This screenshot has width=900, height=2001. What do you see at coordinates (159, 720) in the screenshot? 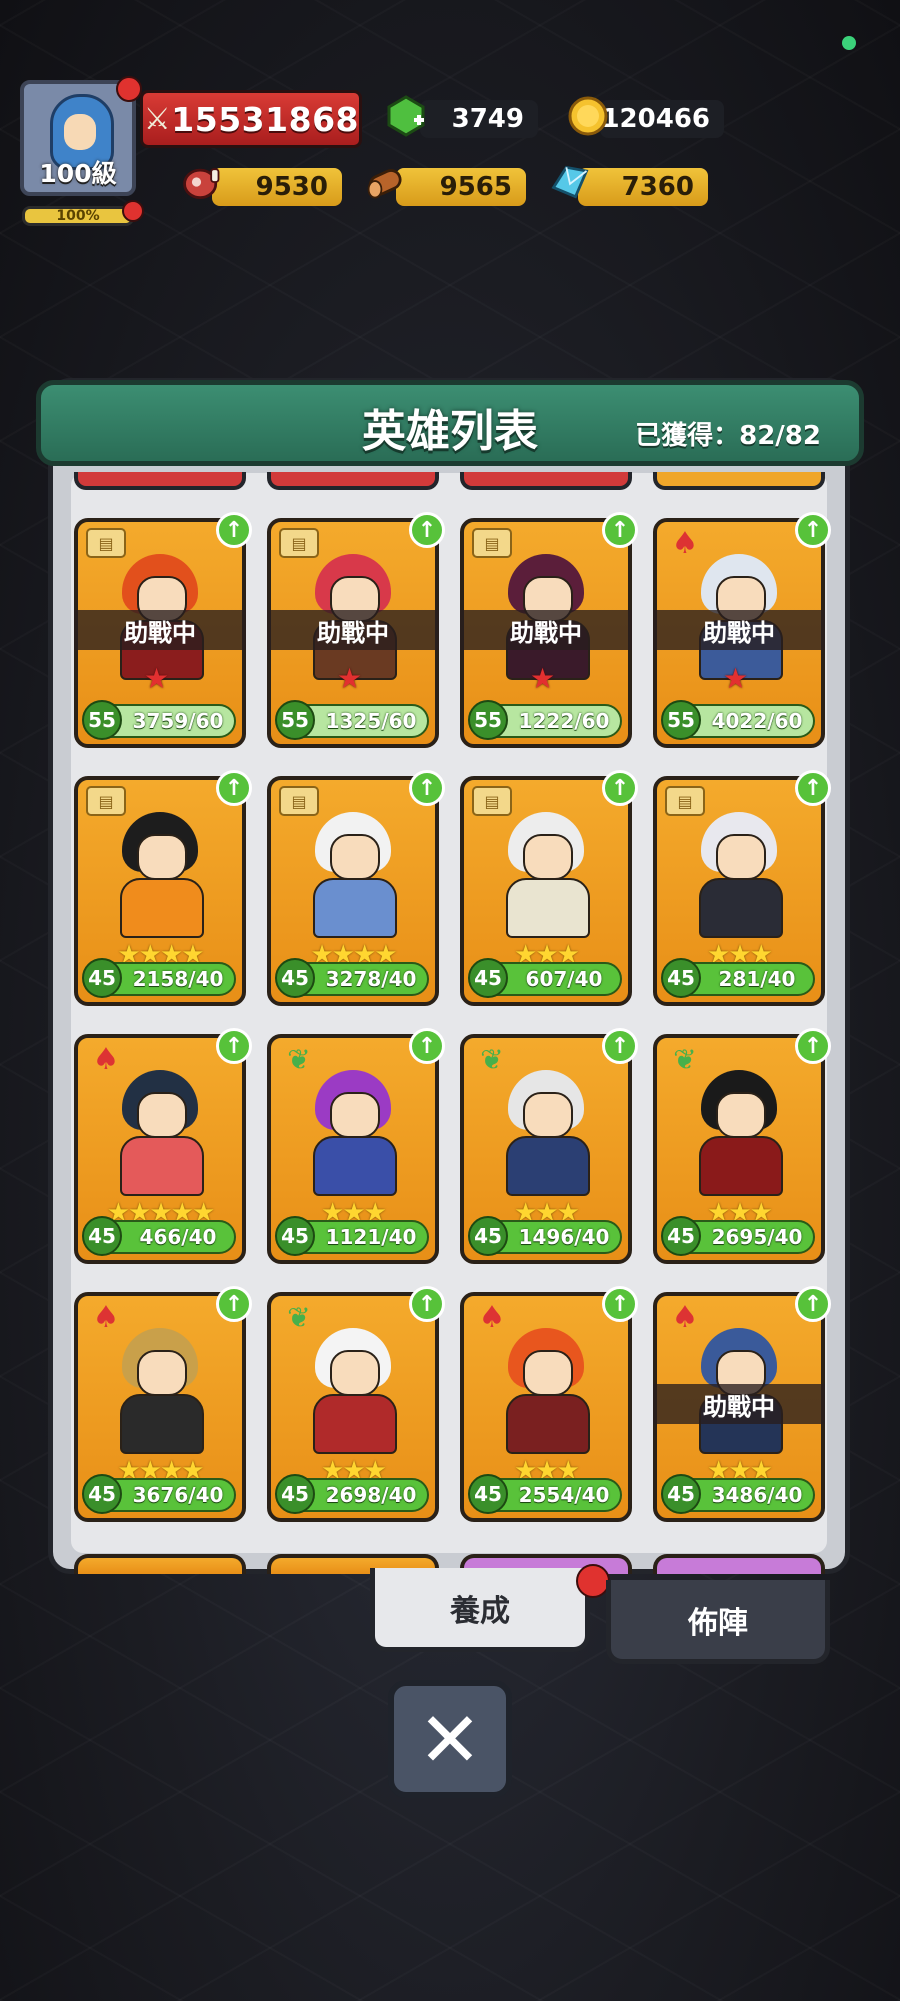
I see `shard-progress-bar: 55 3759/60` at bounding box center [159, 720].